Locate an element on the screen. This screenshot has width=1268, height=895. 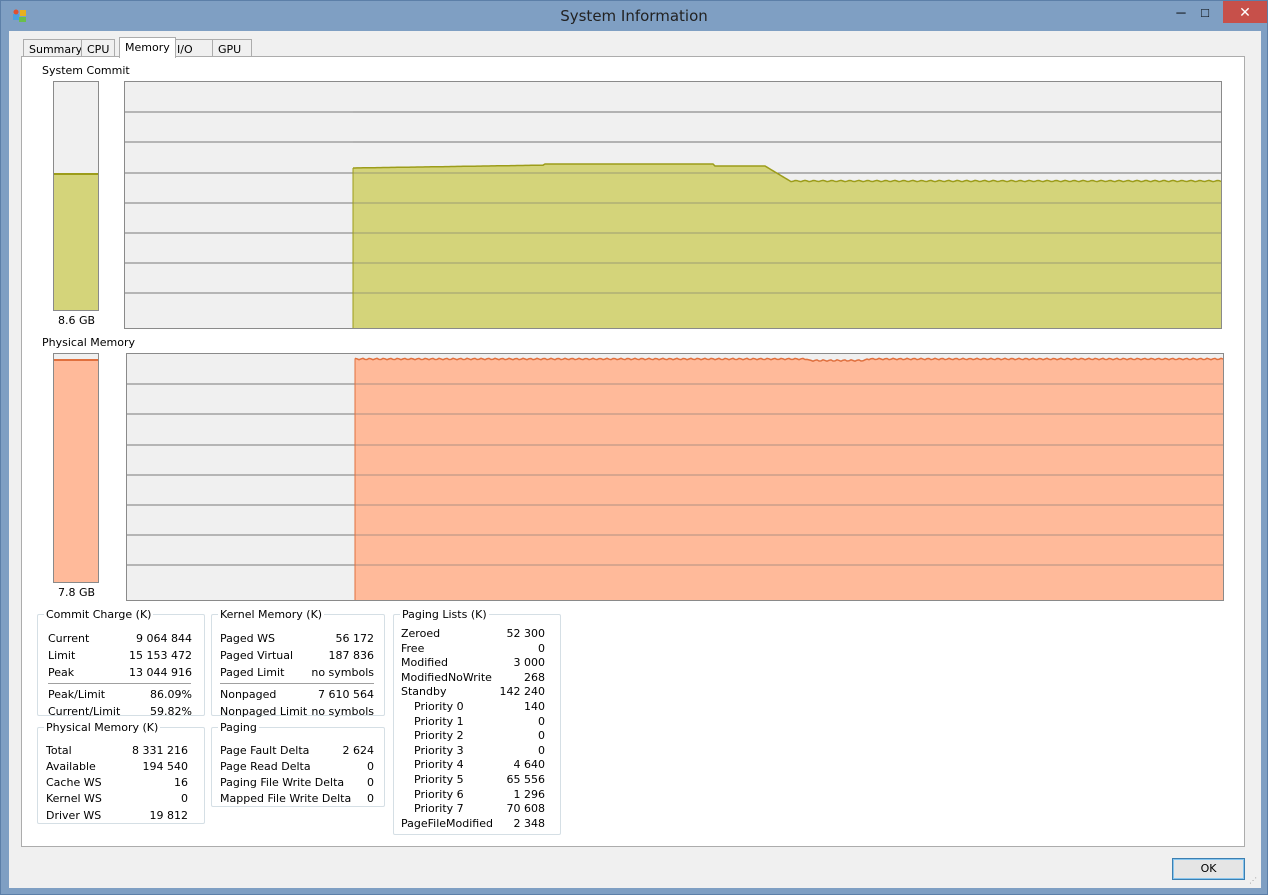
nonpaged-limit-row: Nonpaged Limit no symbols is located at coordinates (298, 712).